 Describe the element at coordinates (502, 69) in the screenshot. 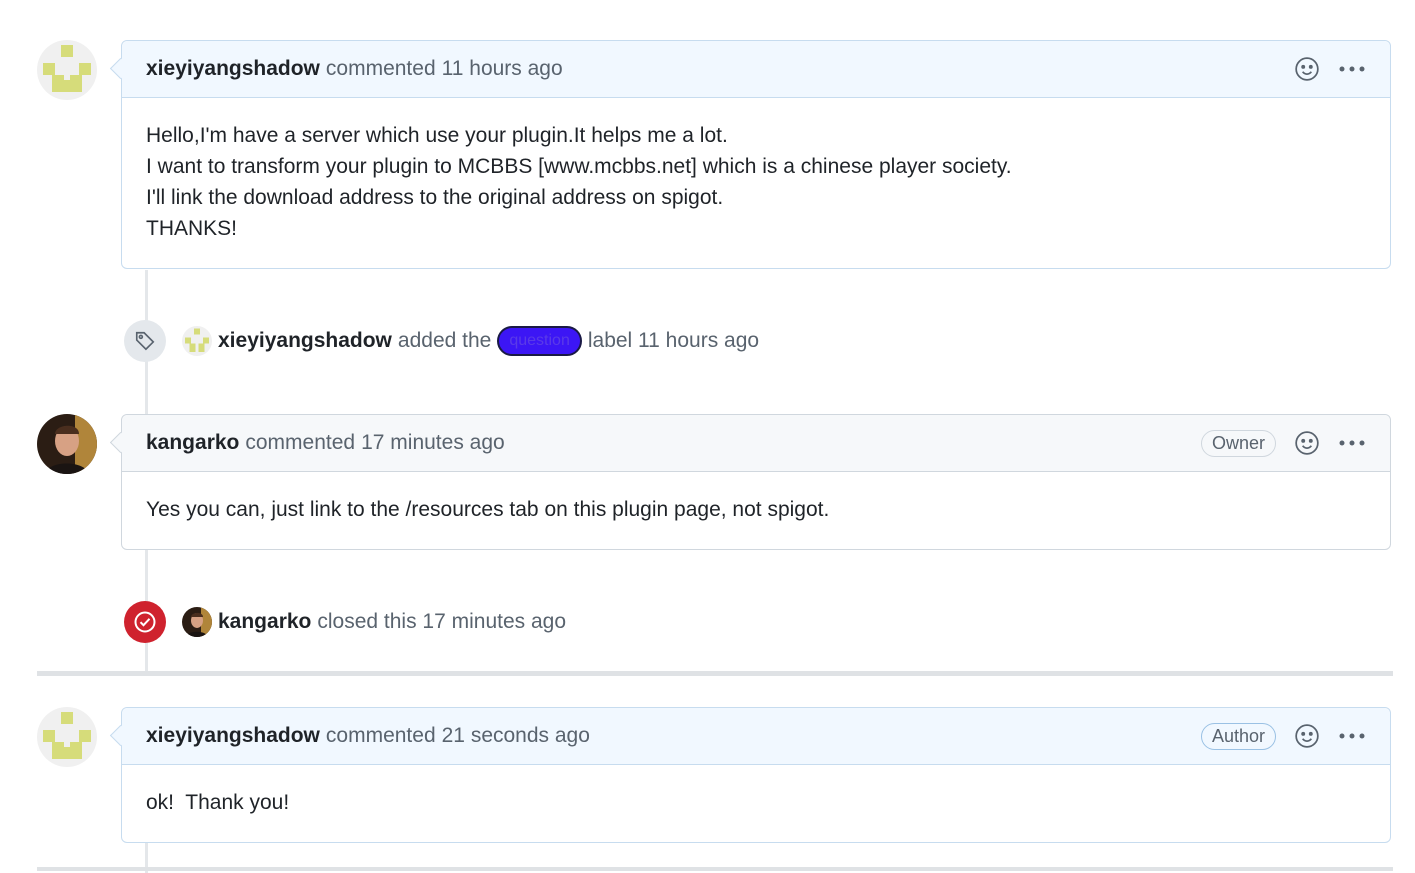

I see `comment-time: 11 hours ago` at that location.